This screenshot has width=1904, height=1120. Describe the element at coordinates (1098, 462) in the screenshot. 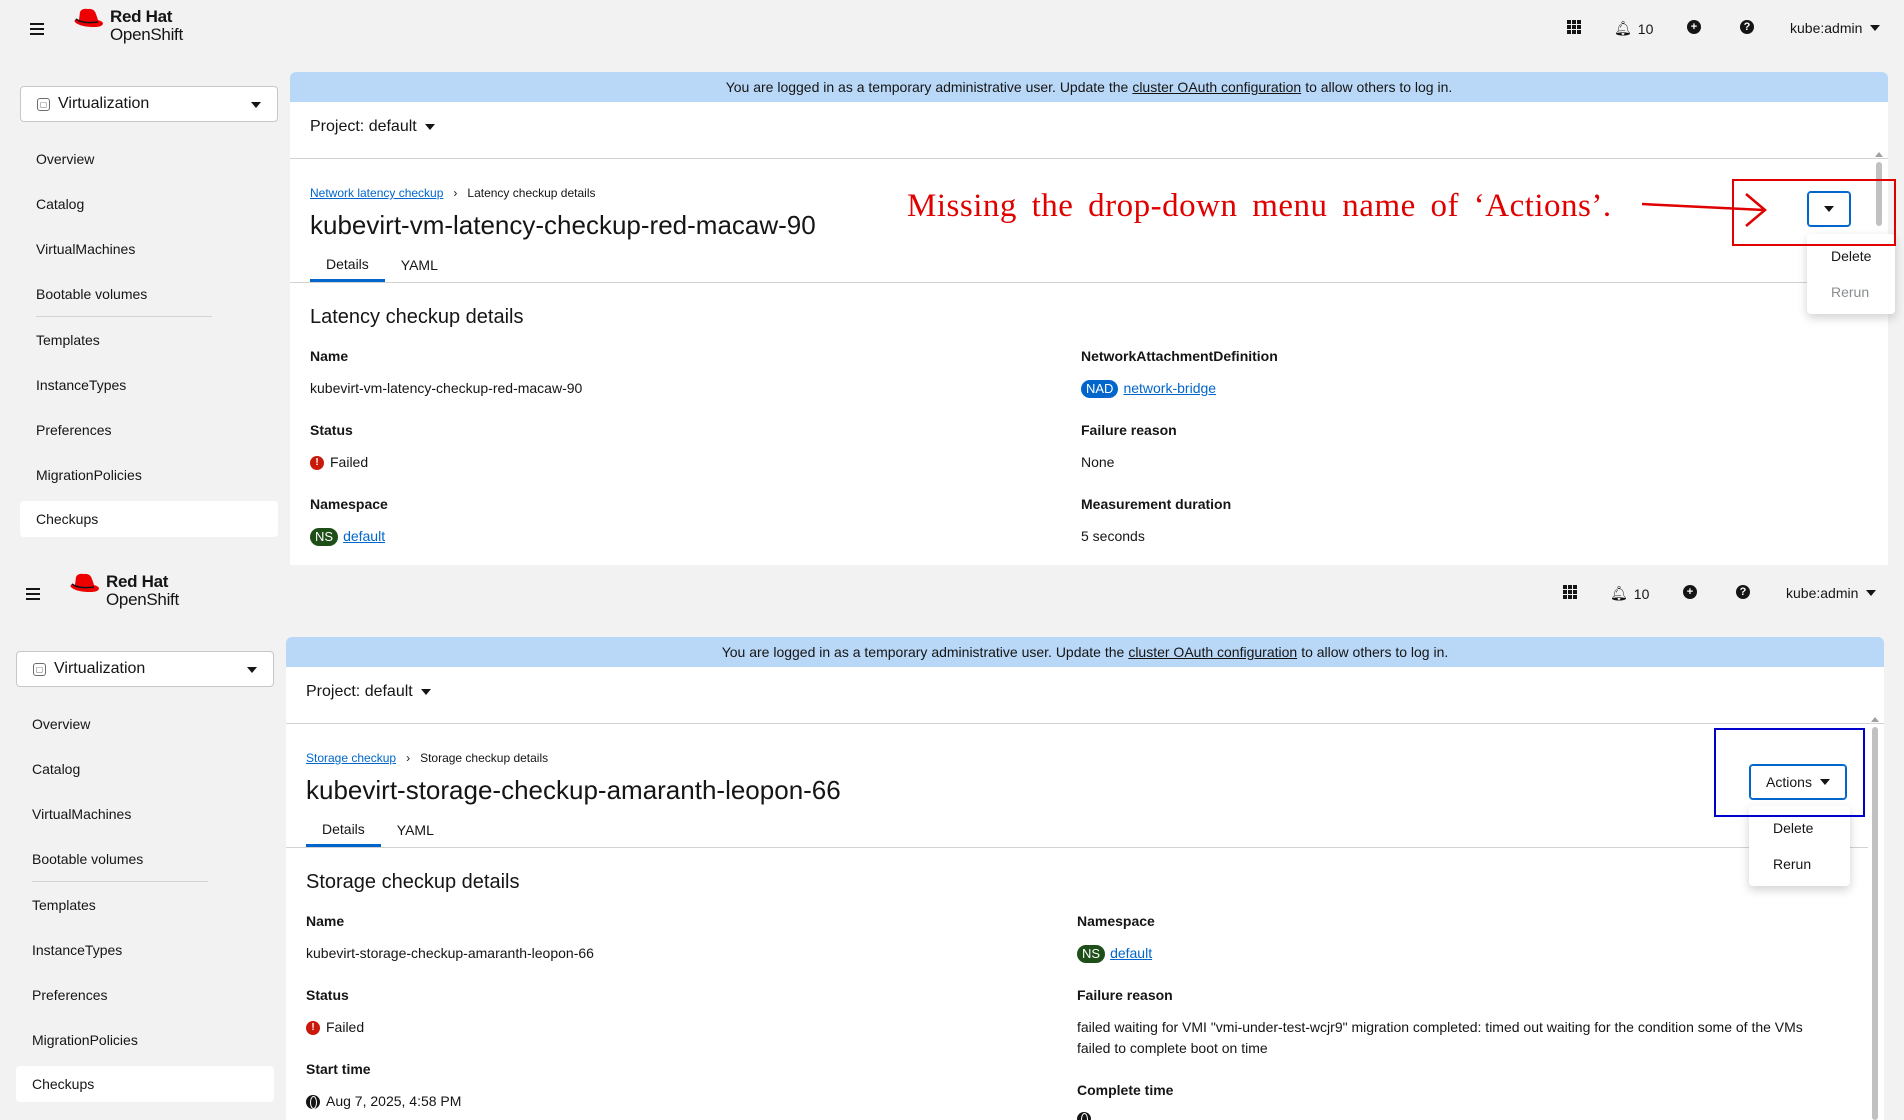

I see `field-value: None` at that location.